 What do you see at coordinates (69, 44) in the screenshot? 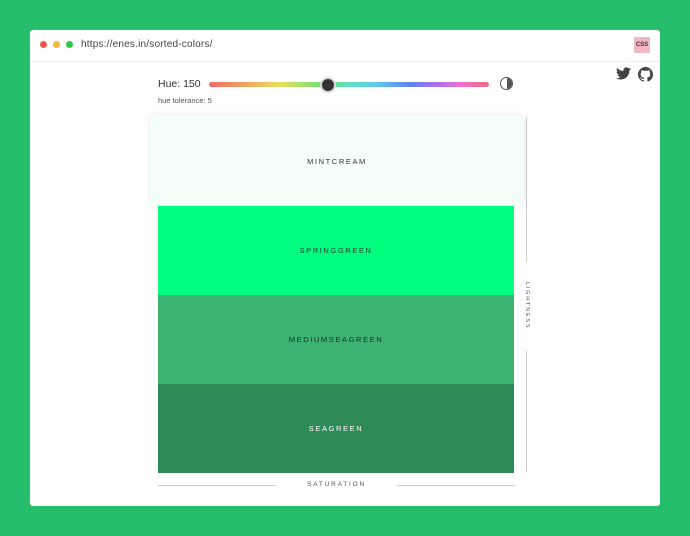
I see `maximize-window-button` at bounding box center [69, 44].